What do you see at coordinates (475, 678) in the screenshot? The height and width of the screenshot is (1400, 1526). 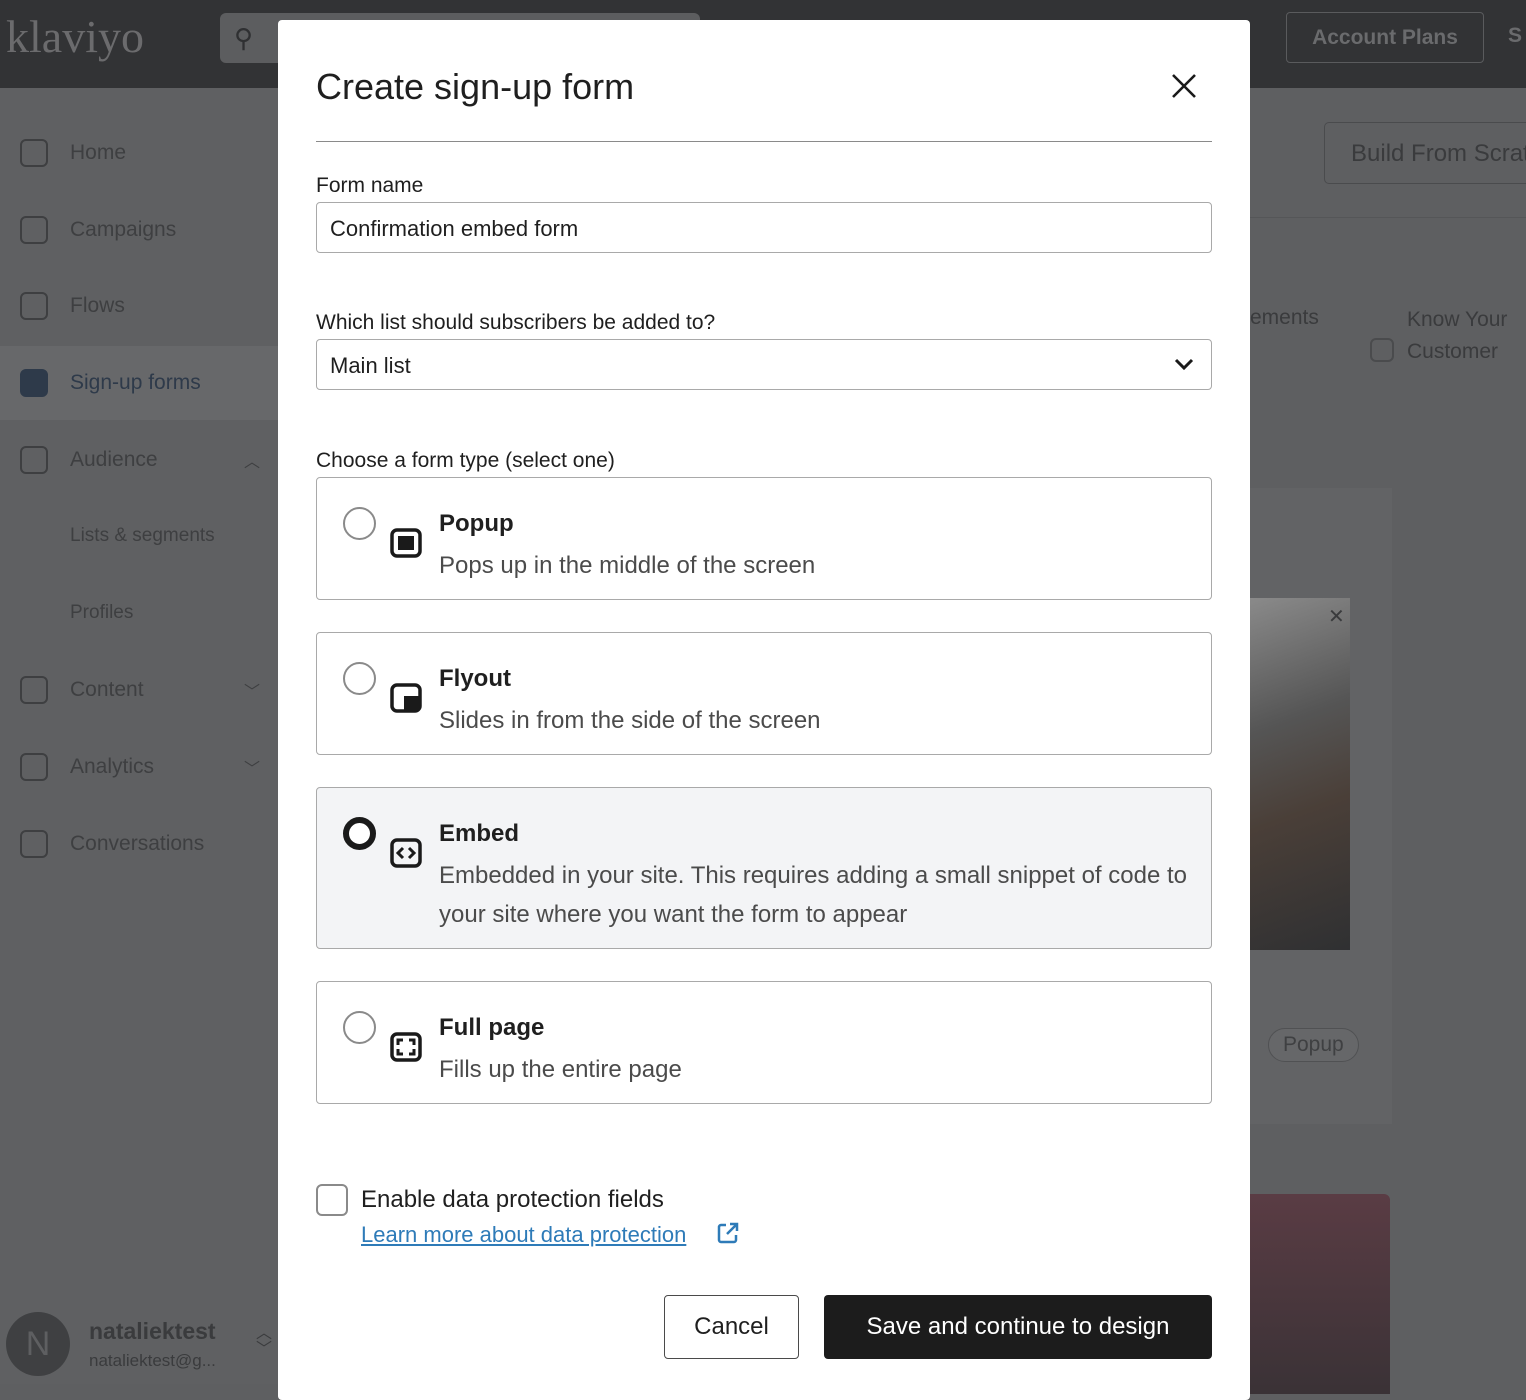 I see `option-title: Flyout` at bounding box center [475, 678].